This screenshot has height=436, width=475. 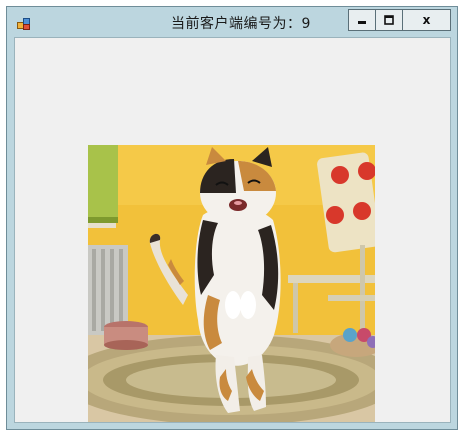 I want to click on minimize-icon, so click(x=362, y=20).